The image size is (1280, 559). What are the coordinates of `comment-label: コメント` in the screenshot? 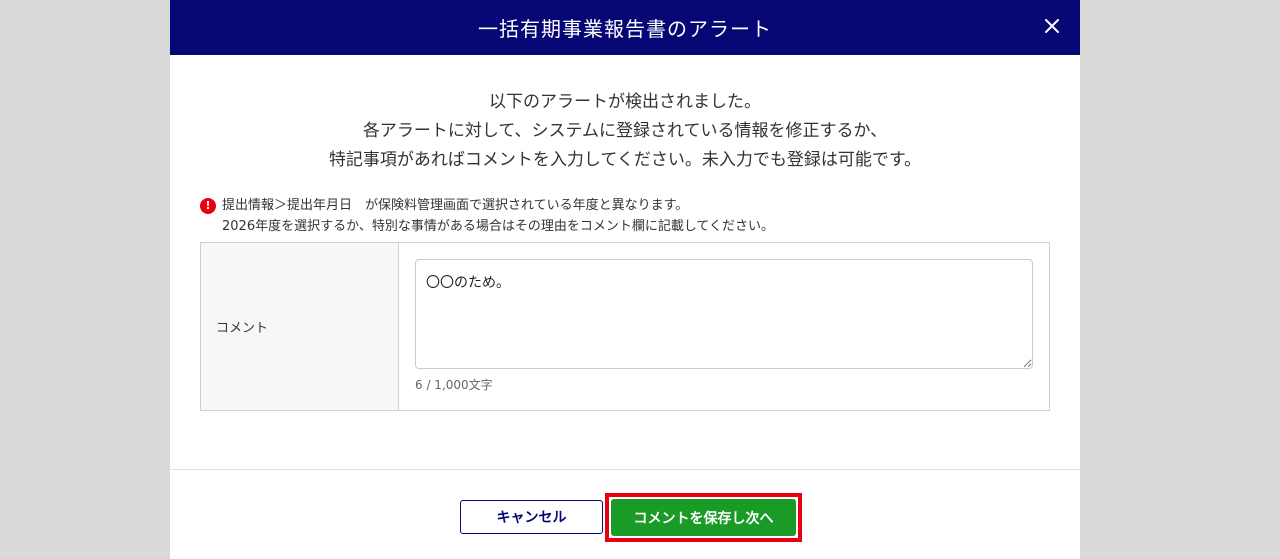 It's located at (300, 326).